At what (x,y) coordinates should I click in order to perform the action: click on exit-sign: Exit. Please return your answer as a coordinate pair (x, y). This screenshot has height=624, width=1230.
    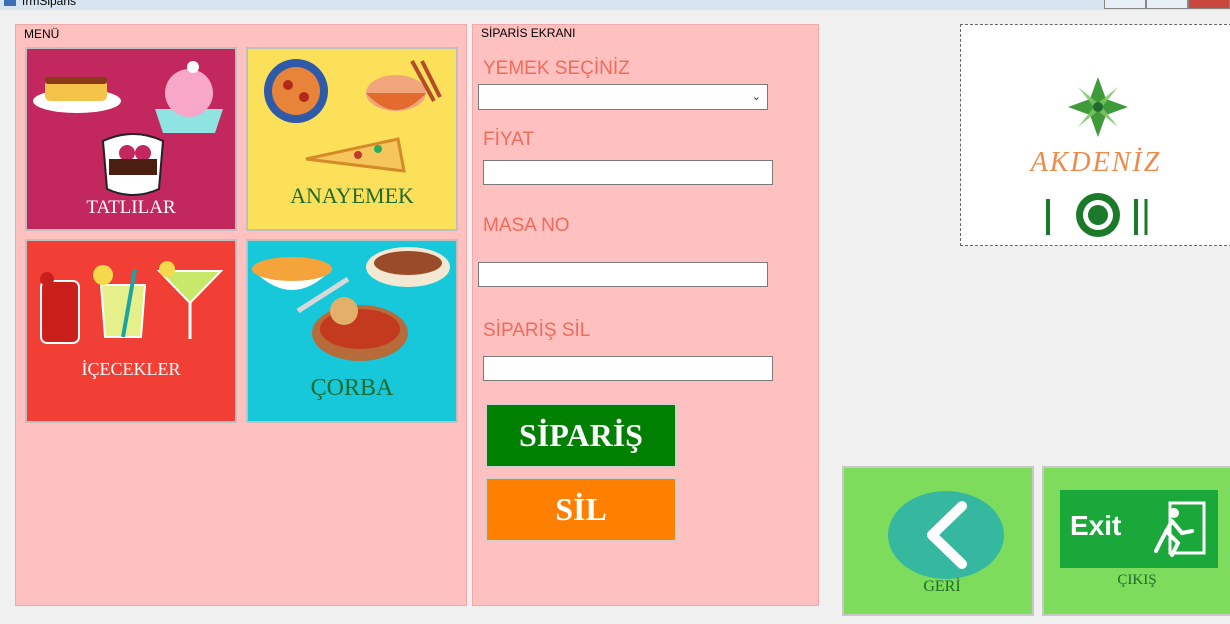
    Looking at the image, I should click on (1139, 529).